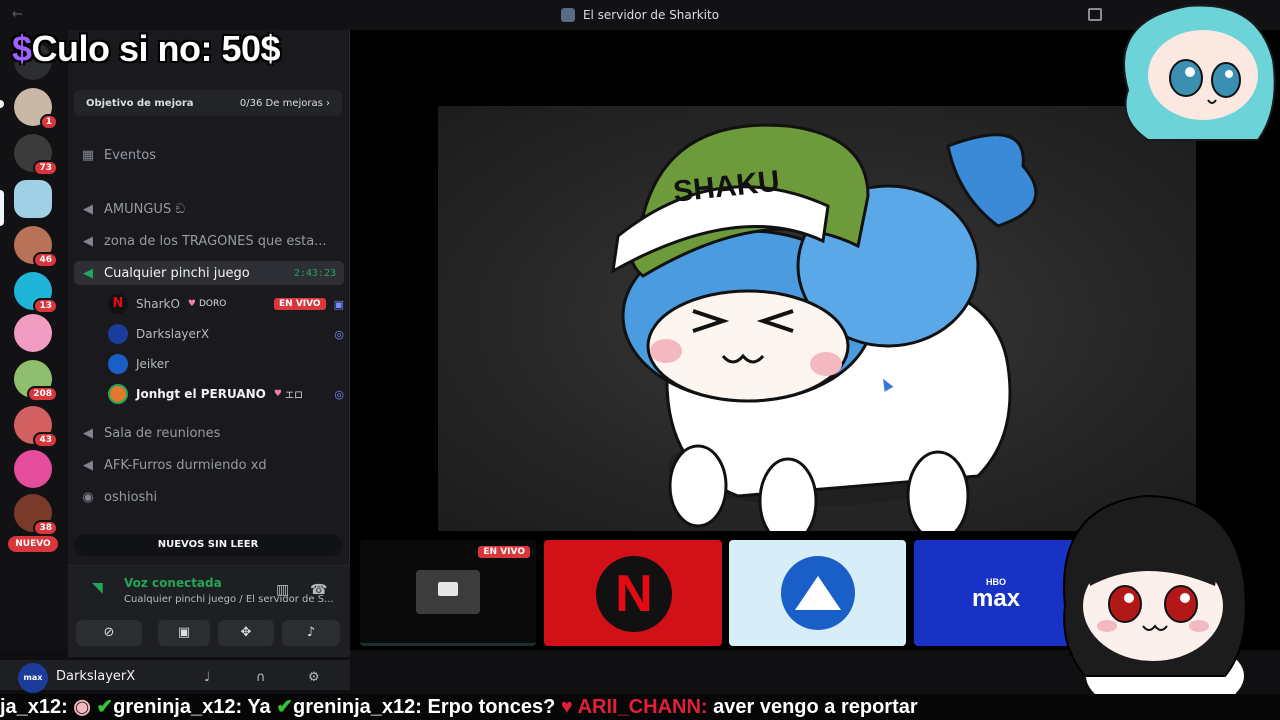 Image resolution: width=1280 pixels, height=720 pixels. I want to click on mention-badge: 1, so click(48, 122).